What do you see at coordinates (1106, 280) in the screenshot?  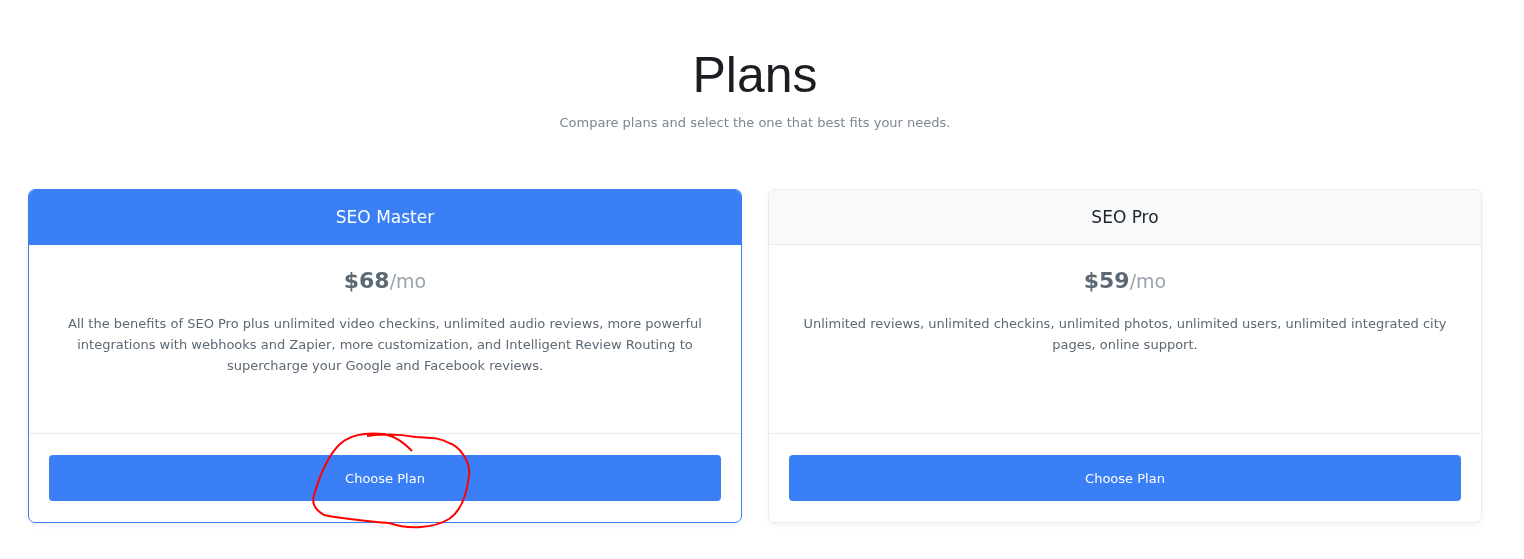 I see `plan-price: $59` at bounding box center [1106, 280].